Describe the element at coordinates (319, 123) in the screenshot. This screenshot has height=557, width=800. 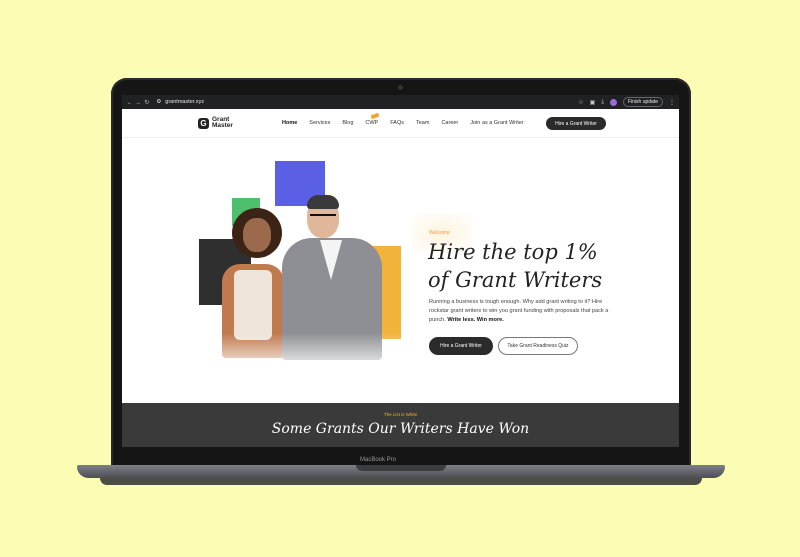
I see `menu-item-services: Services` at that location.